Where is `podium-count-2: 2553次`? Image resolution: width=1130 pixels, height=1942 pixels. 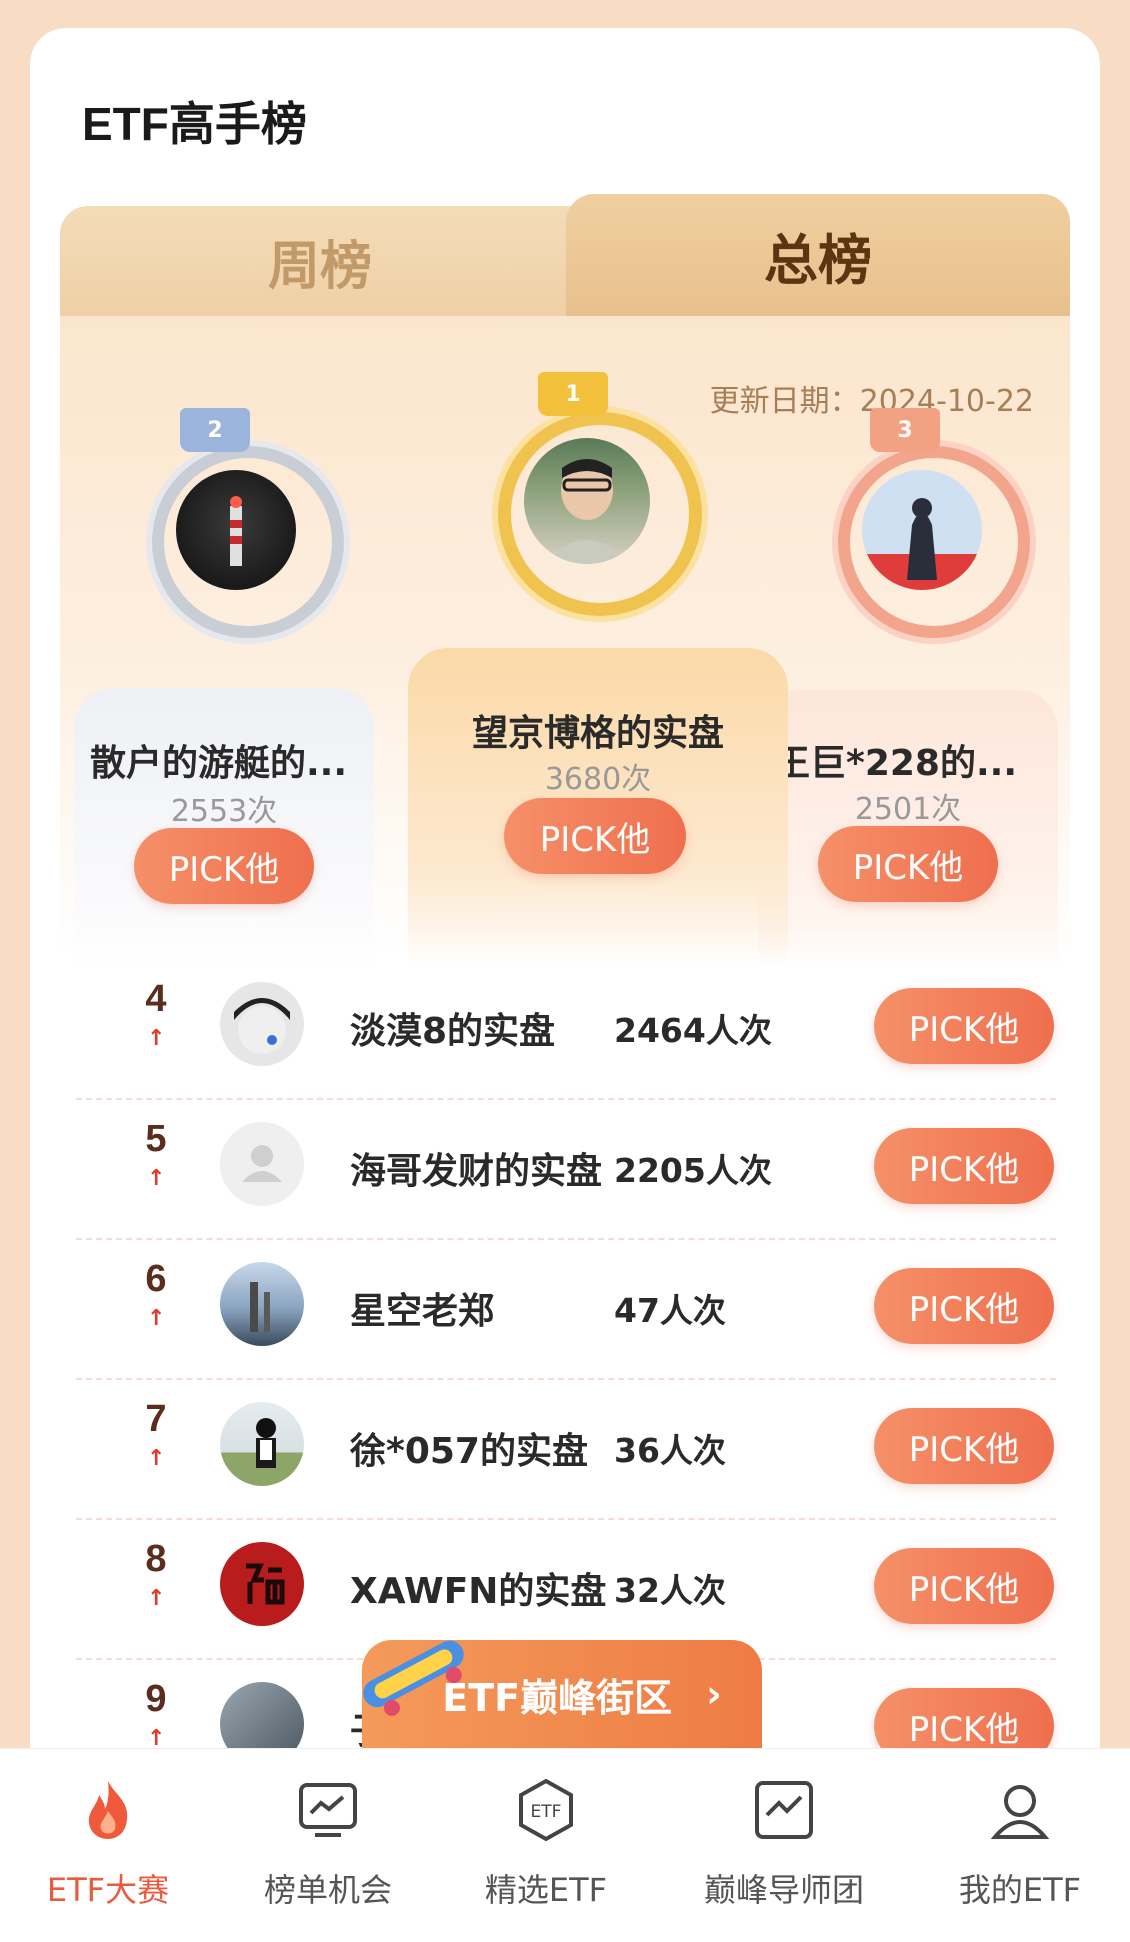
podium-count-2: 2553次 is located at coordinates (224, 811).